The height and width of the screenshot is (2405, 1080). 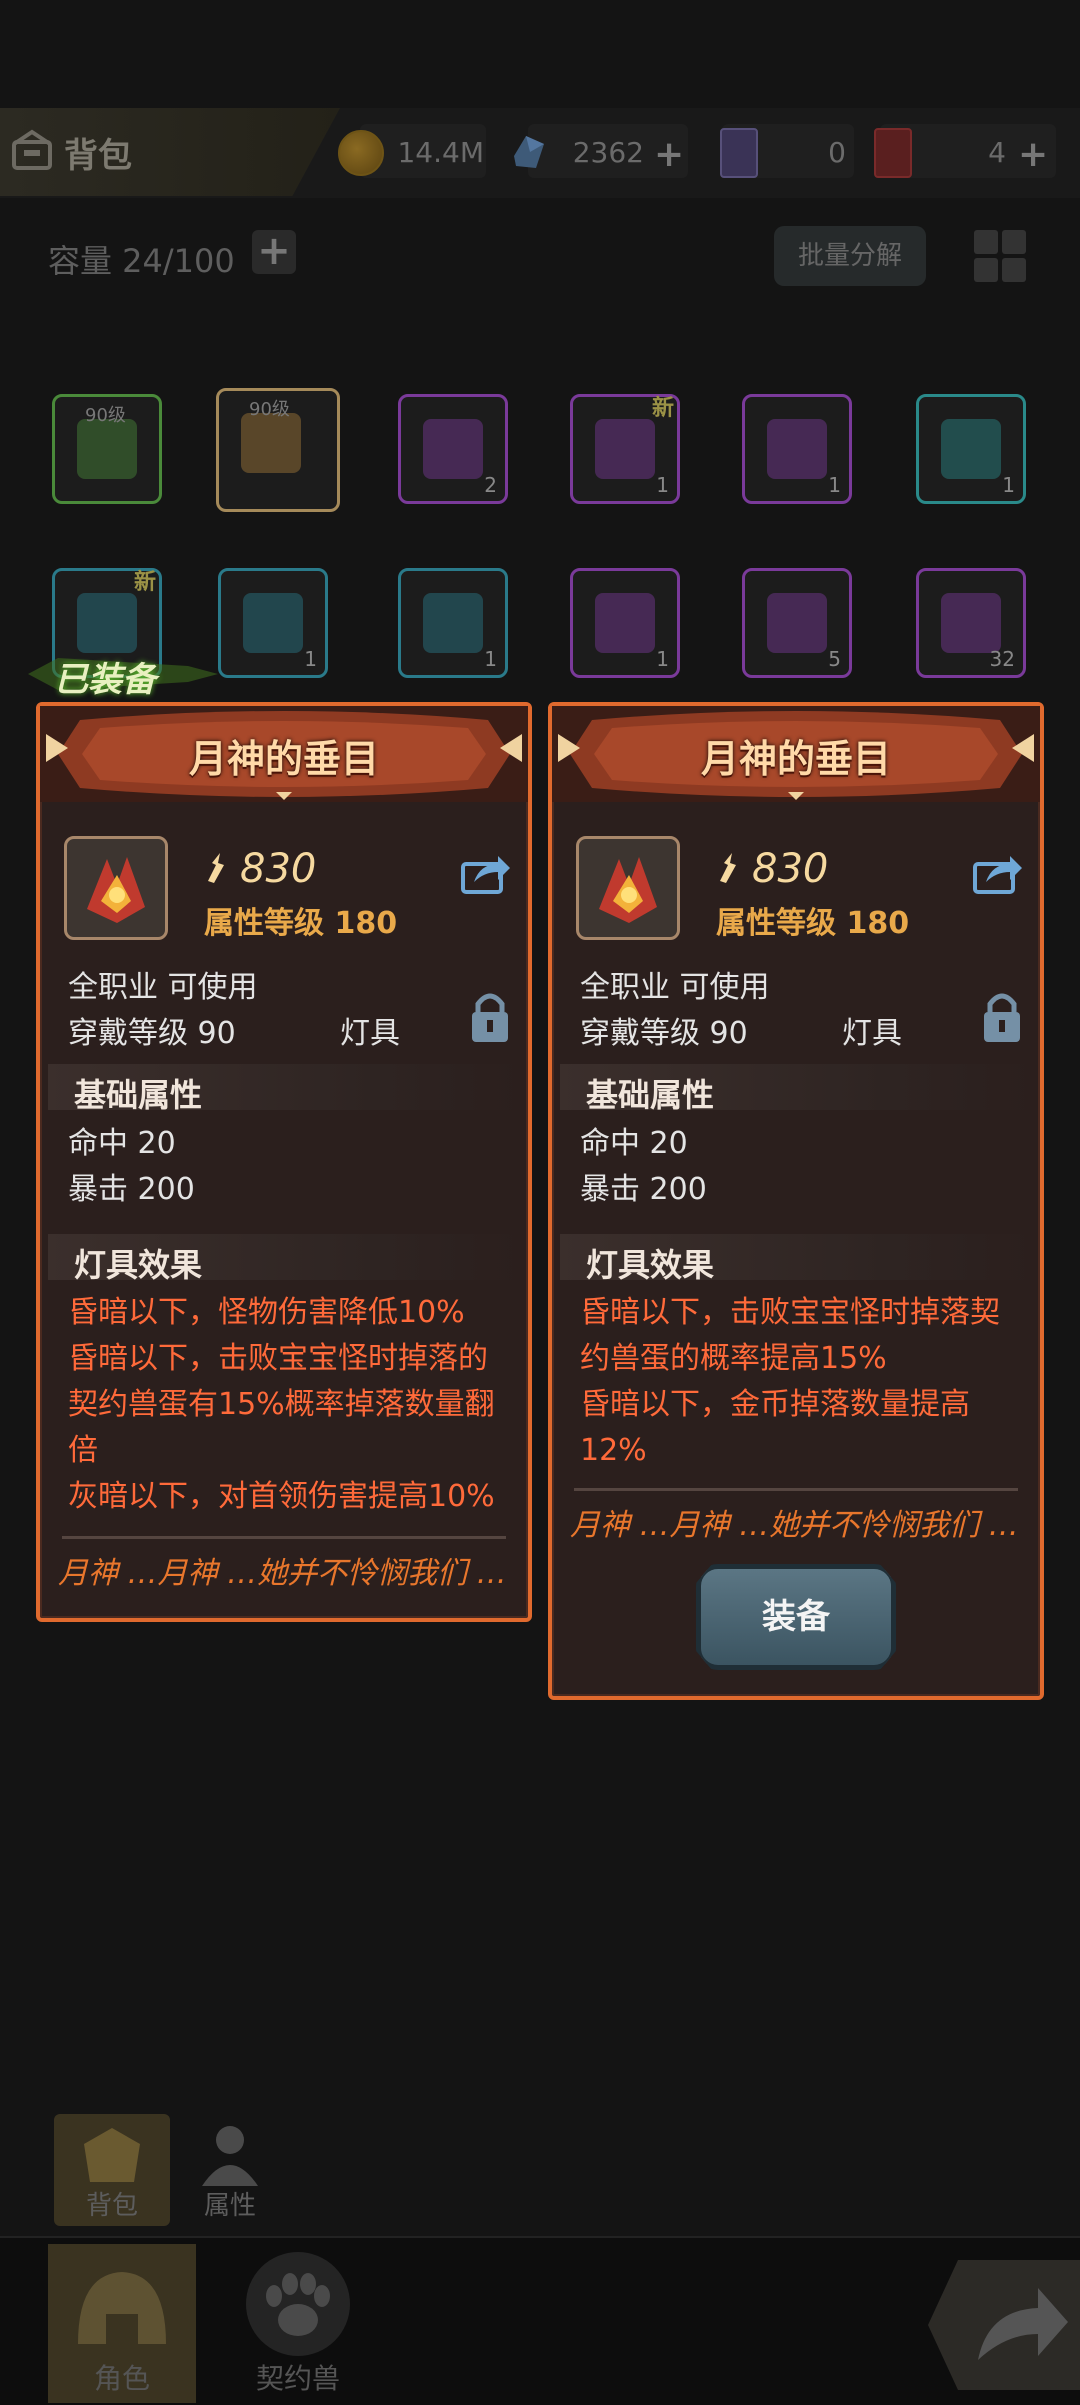 What do you see at coordinates (1033, 154) in the screenshot?
I see `add-red-card-button: +` at bounding box center [1033, 154].